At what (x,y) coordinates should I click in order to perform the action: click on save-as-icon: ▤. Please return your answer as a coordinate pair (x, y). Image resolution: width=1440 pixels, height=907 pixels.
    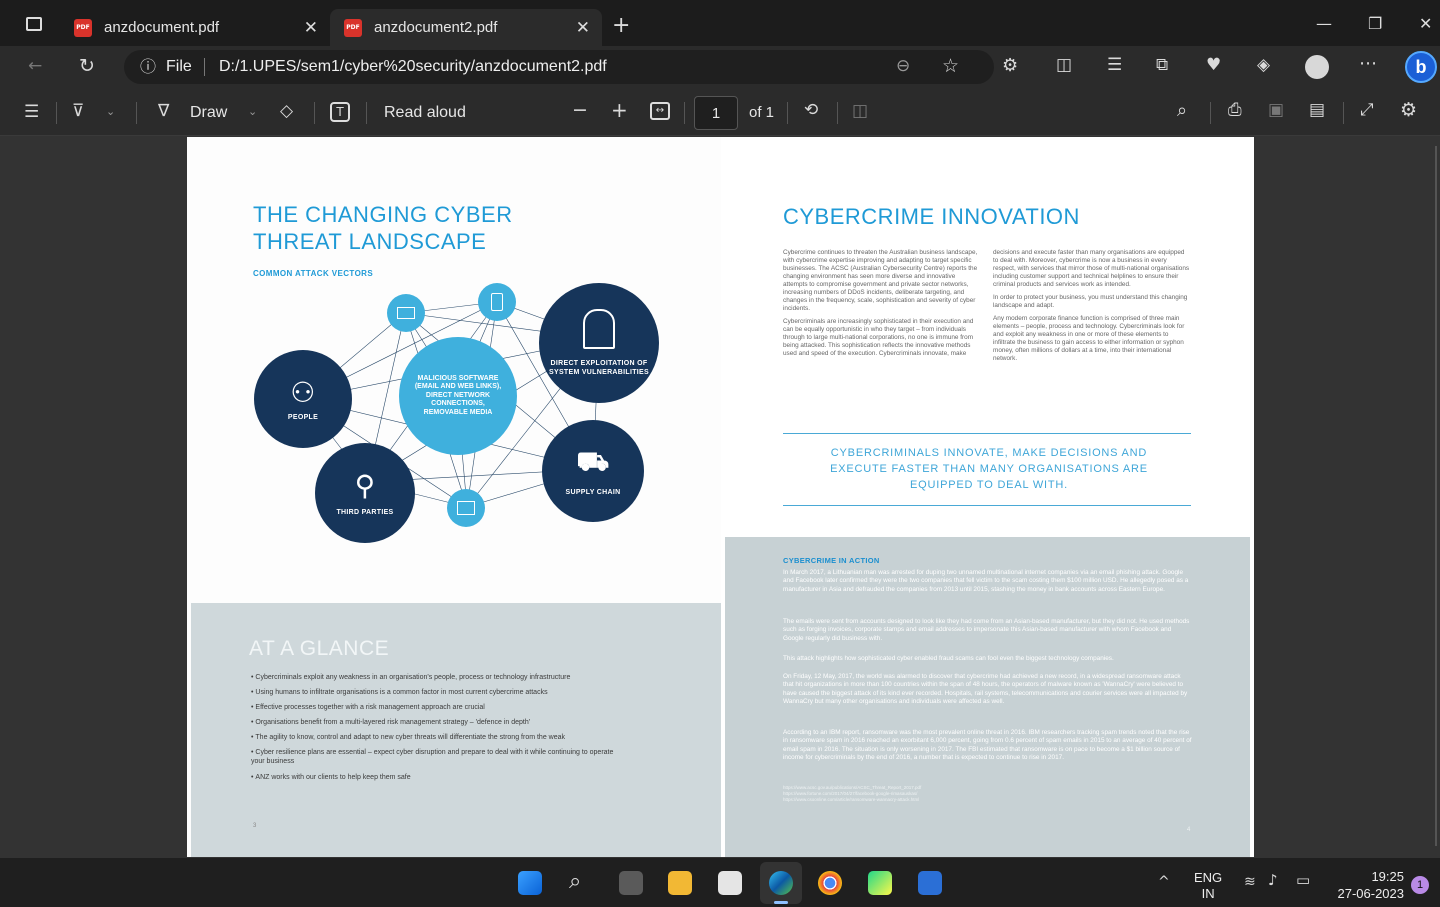
    Looking at the image, I should click on (1317, 110).